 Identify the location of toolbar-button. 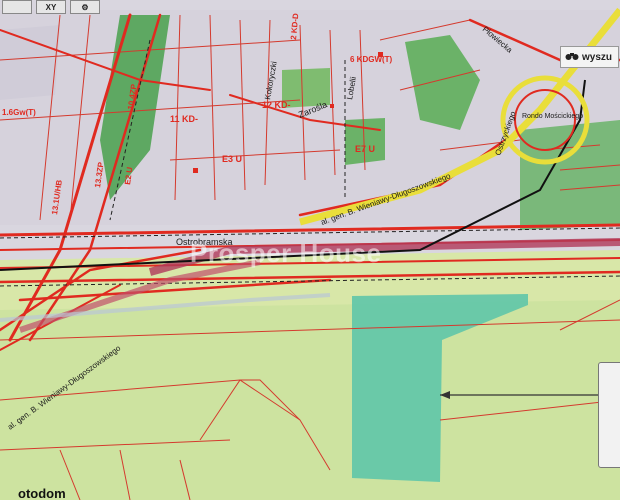
(17, 7).